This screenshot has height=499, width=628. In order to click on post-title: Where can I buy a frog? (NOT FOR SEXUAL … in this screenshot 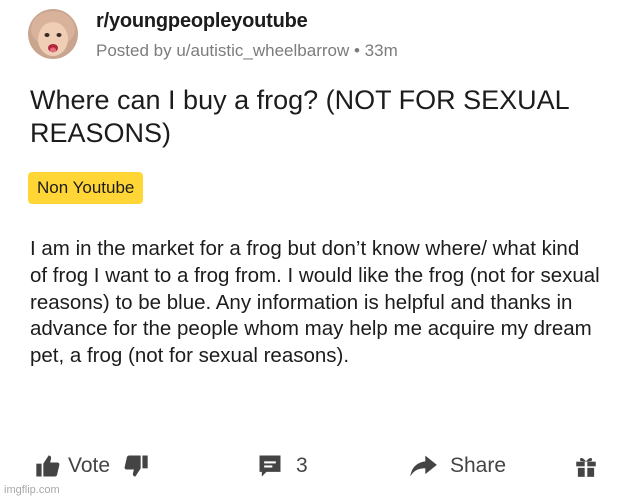, I will do `click(310, 117)`.